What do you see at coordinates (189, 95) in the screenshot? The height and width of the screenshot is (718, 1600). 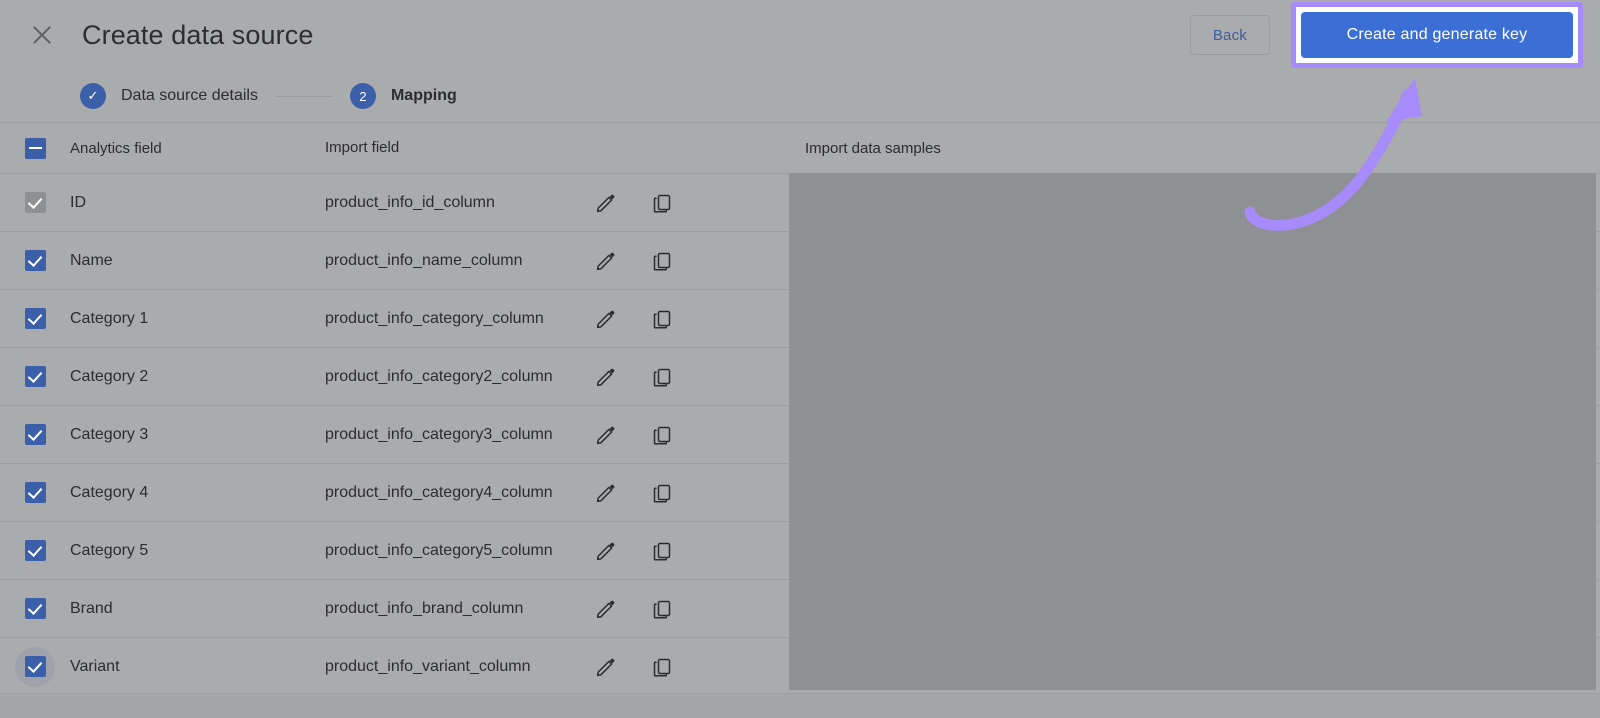 I see `stepper-step-label: Data source details` at bounding box center [189, 95].